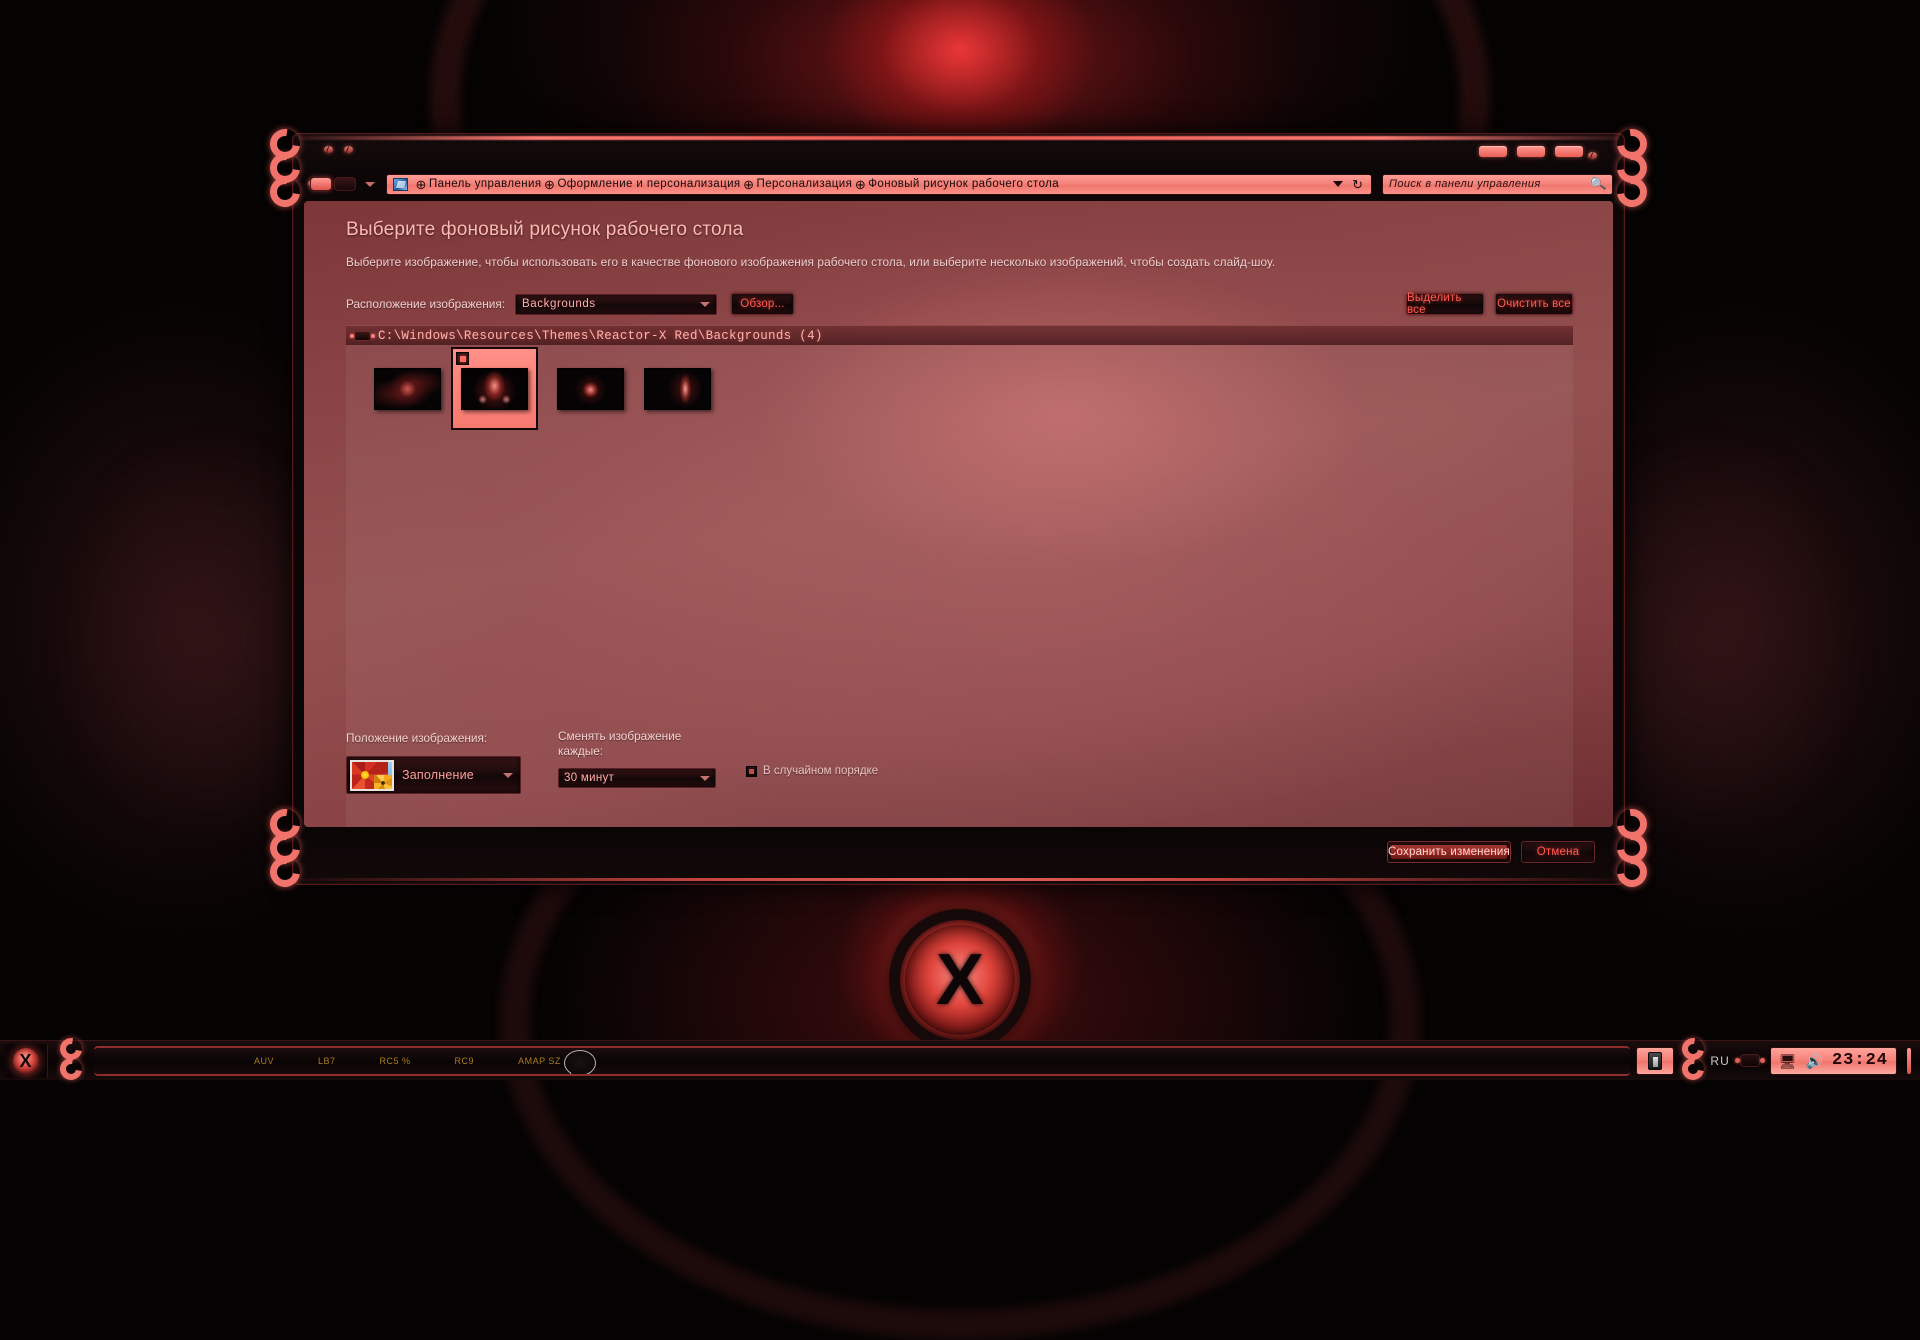  I want to click on cancel-button: Отмена, so click(1558, 852).